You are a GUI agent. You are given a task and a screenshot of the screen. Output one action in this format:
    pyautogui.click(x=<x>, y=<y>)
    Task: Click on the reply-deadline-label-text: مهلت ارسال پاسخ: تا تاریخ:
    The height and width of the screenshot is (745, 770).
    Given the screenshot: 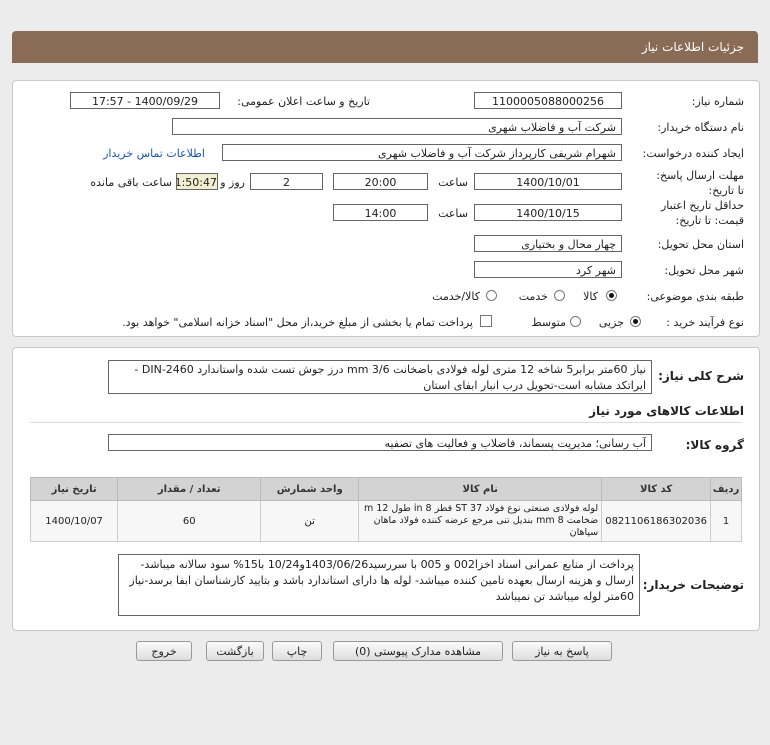 What is the action you would take?
    pyautogui.click(x=700, y=183)
    